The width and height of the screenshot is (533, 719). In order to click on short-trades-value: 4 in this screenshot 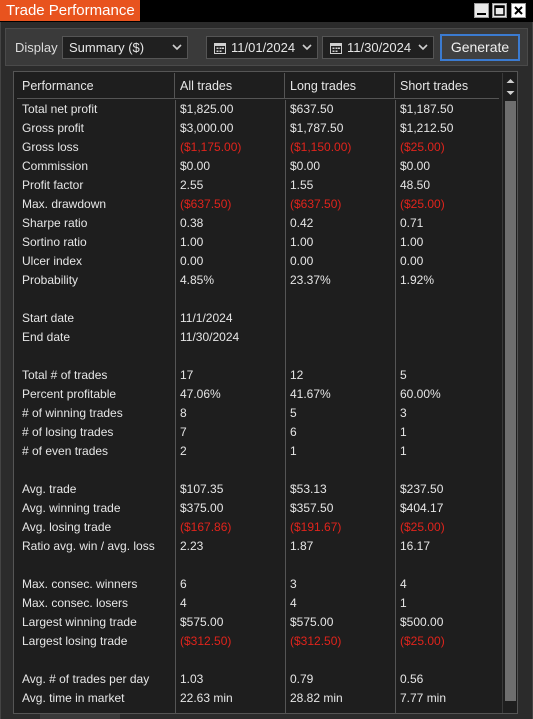, I will do `click(403, 584)`.